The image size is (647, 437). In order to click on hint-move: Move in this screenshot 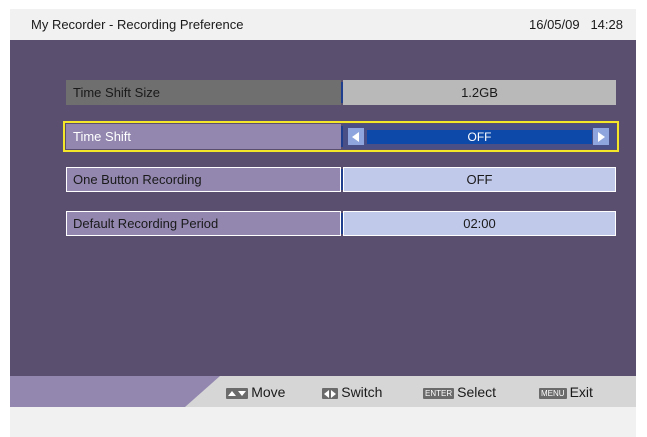, I will do `click(255, 392)`.